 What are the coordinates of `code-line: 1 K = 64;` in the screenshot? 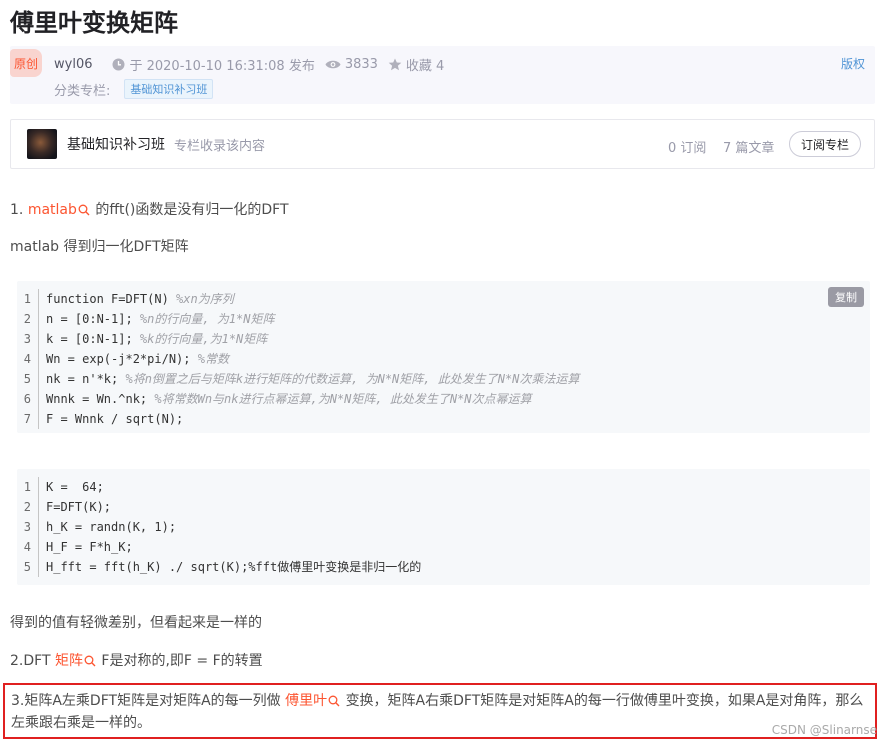 It's located at (60, 487).